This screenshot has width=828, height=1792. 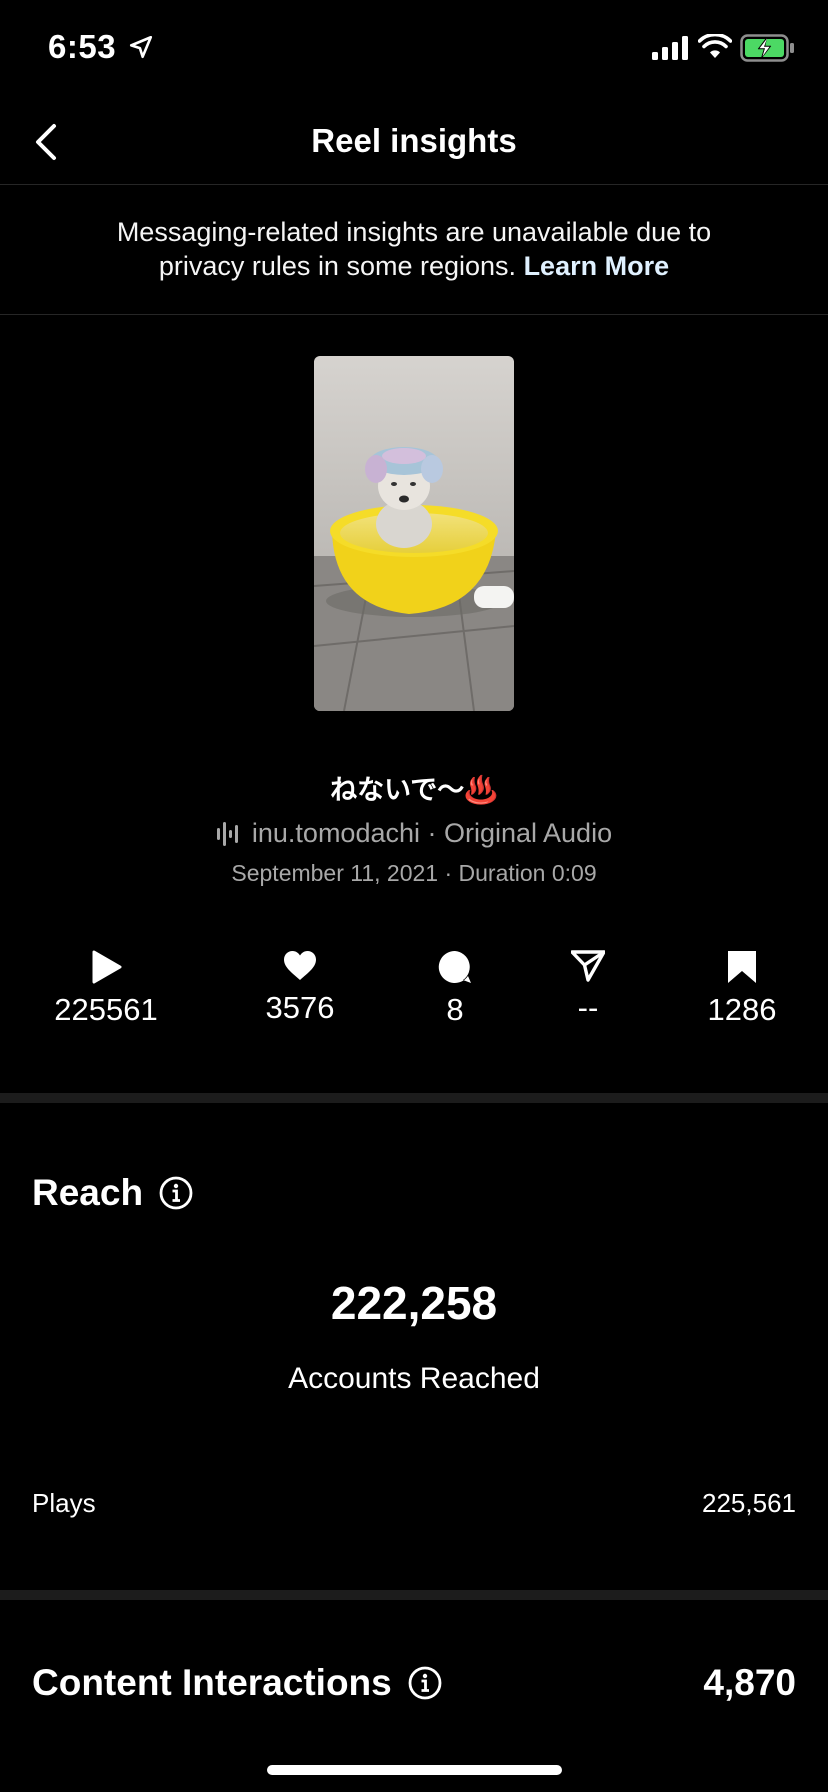 I want to click on content-interactions-value: 4,870, so click(x=749, y=1682).